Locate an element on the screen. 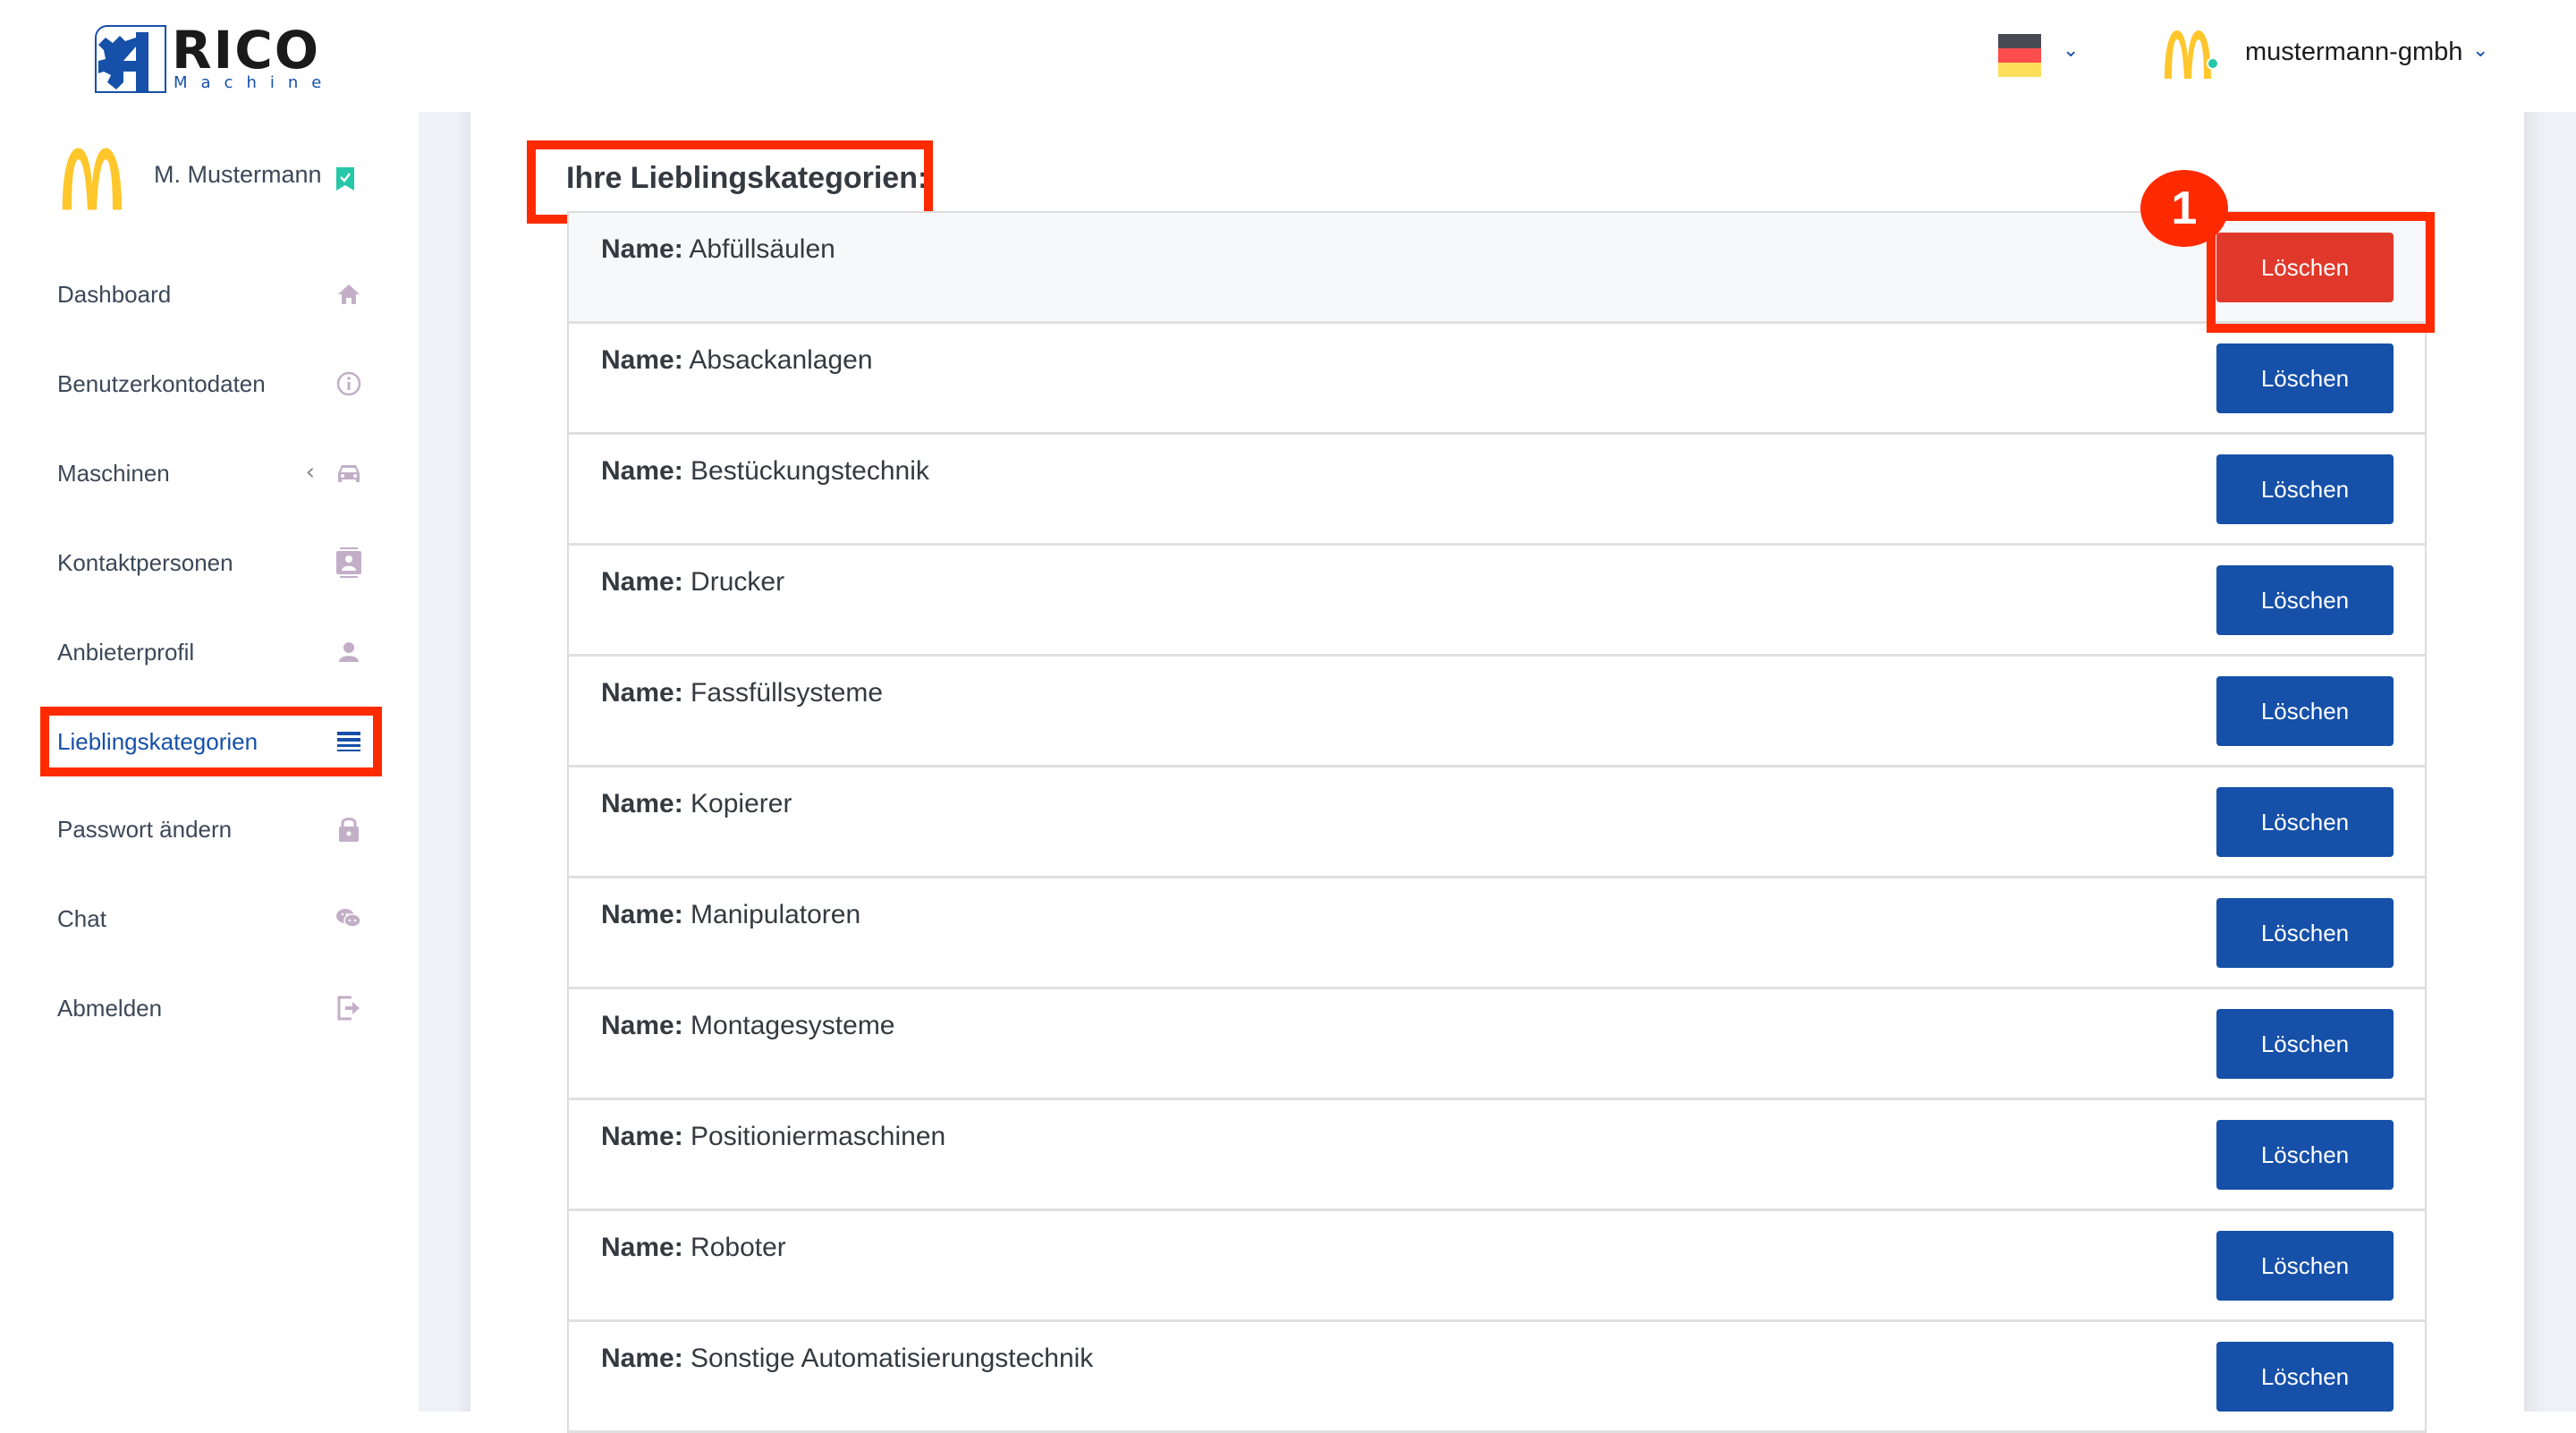  content-gutter-left is located at coordinates (444, 762).